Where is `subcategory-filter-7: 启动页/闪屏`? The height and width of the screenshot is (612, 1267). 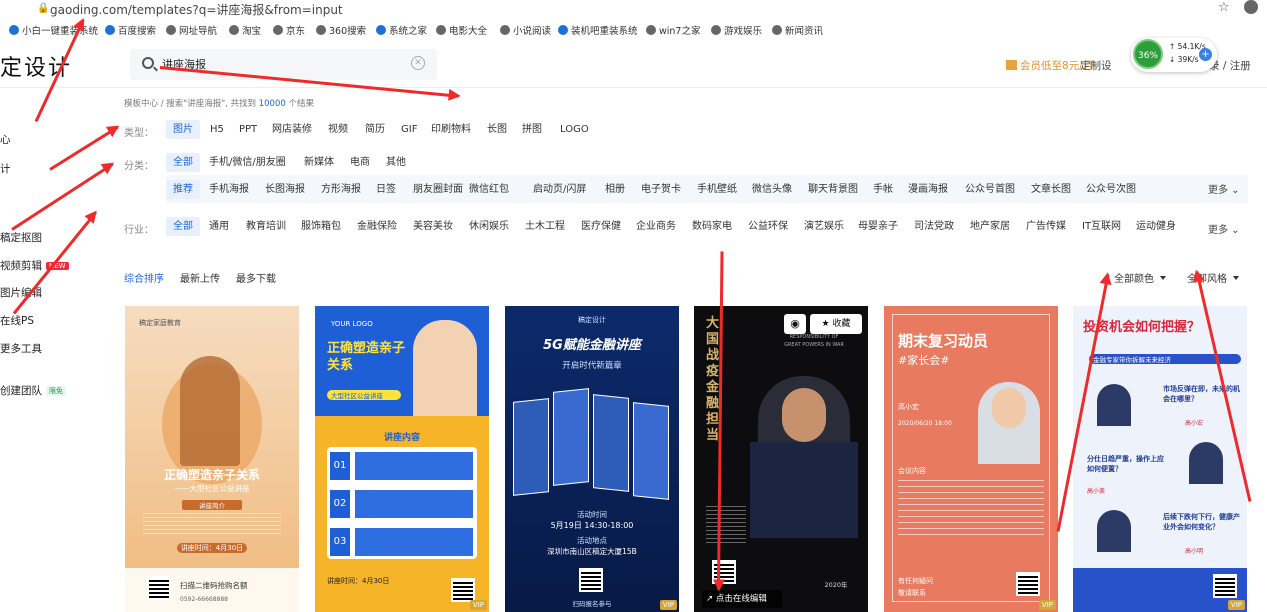
subcategory-filter-7: 启动页/闪屏 is located at coordinates (559, 189).